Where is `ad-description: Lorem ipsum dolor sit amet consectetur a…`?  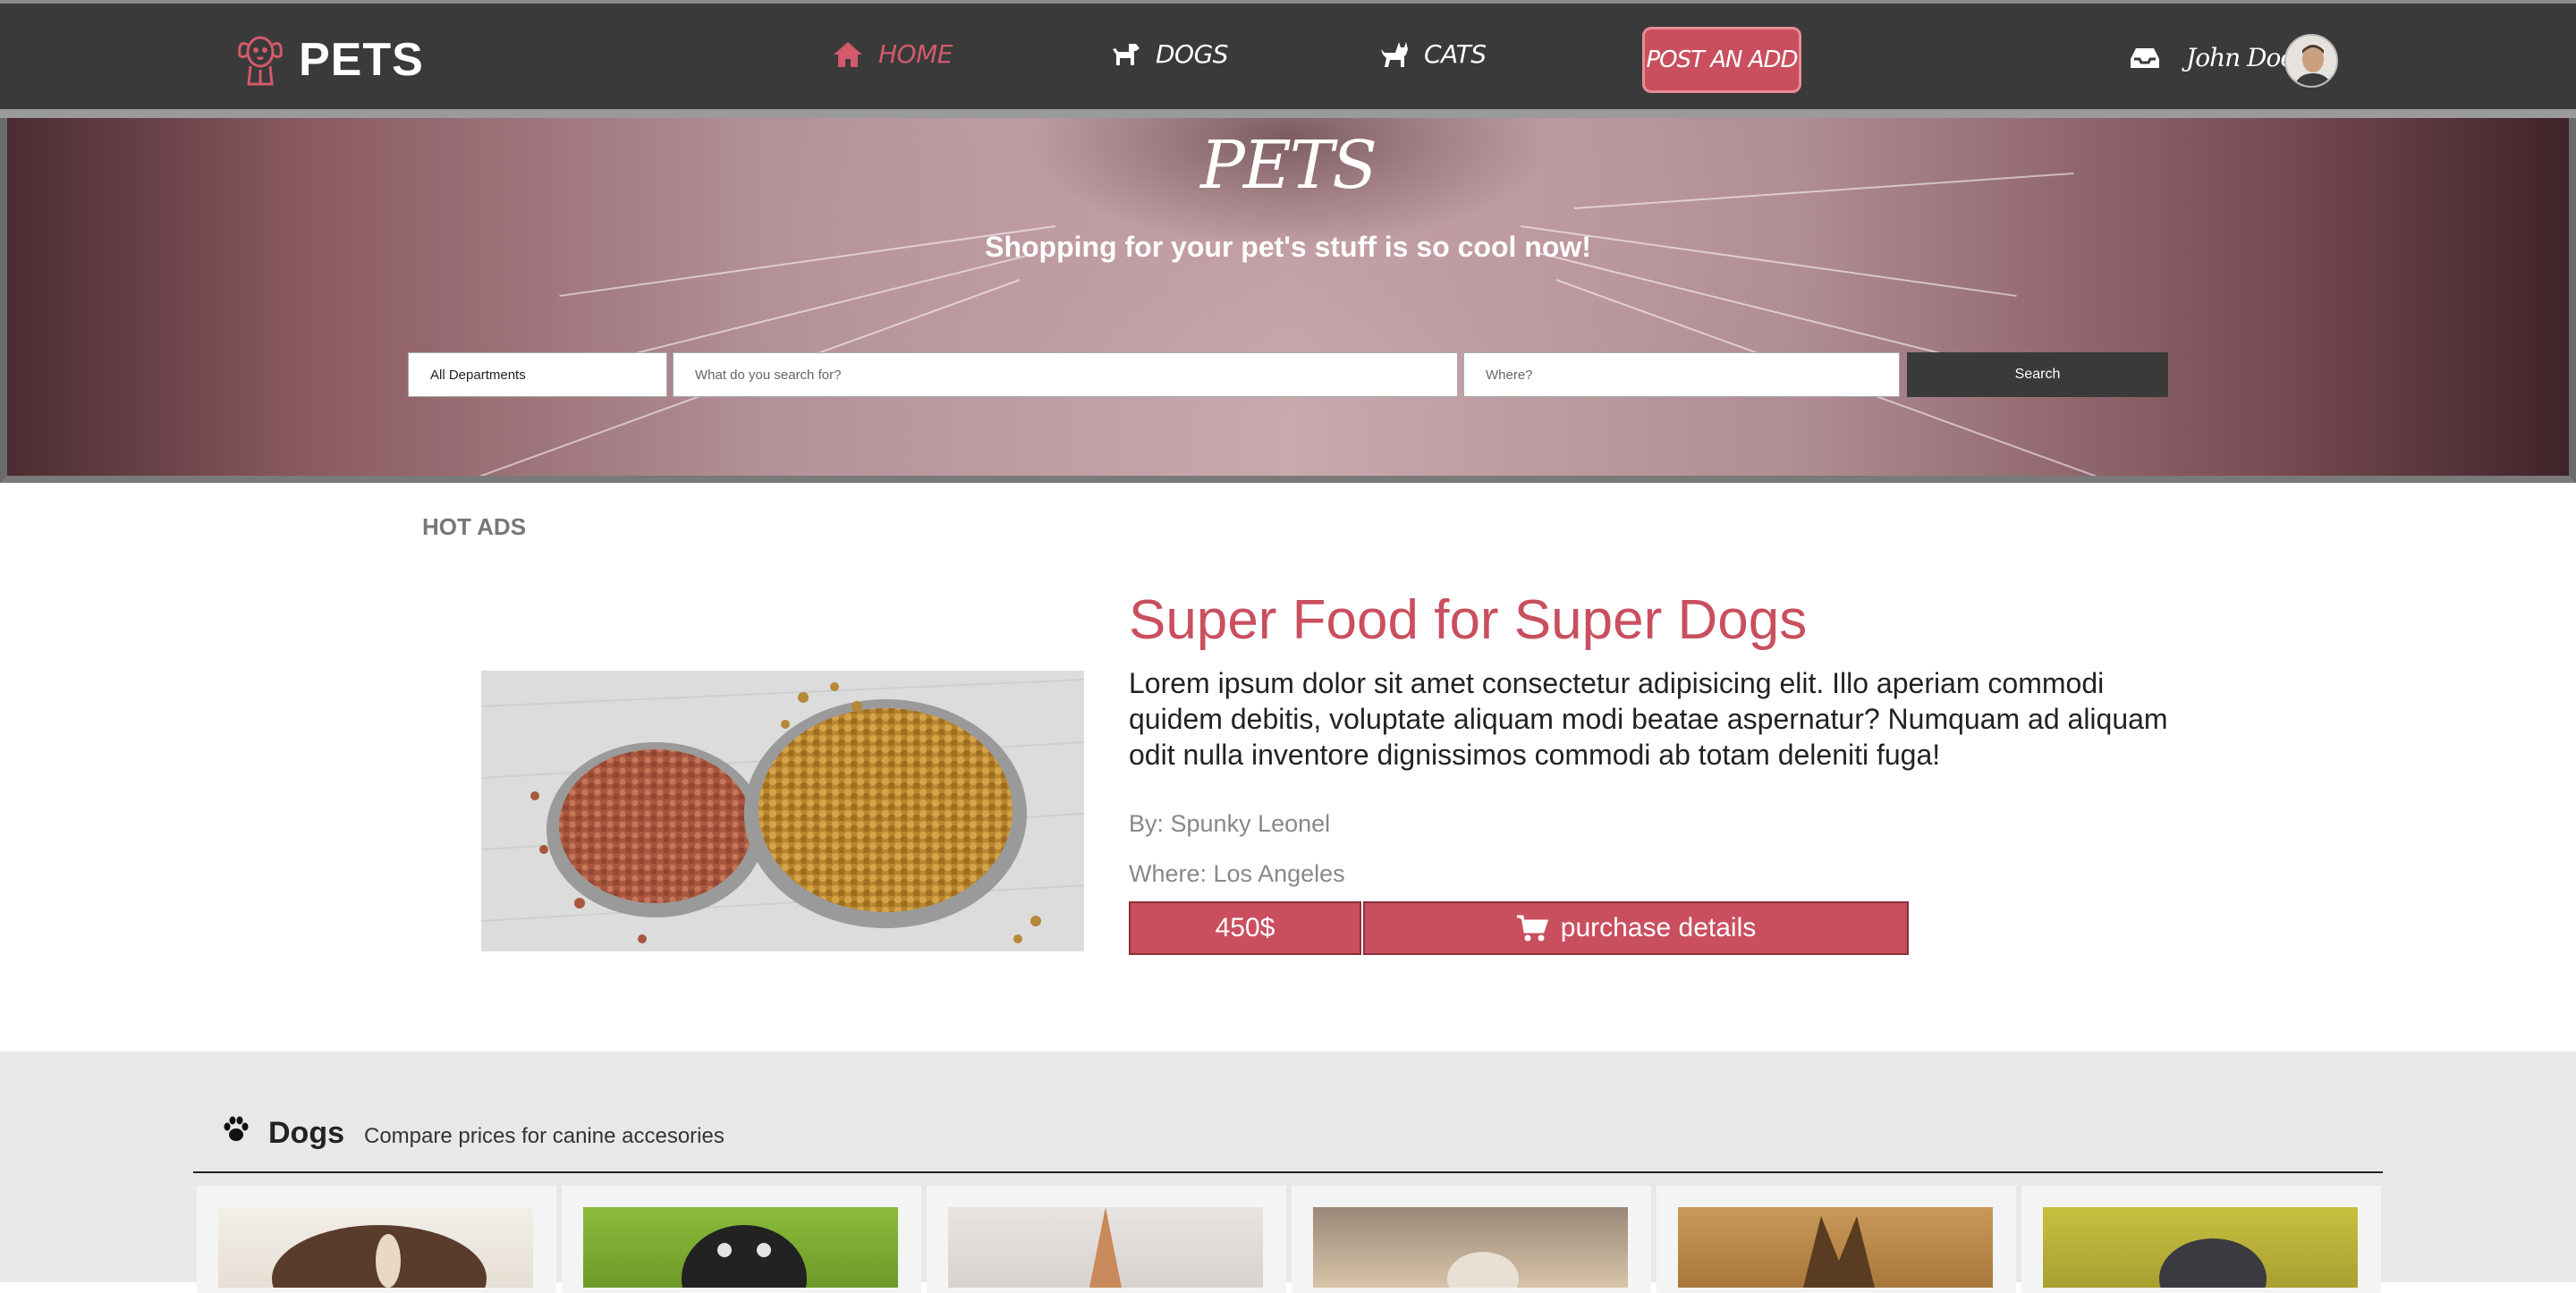 ad-description: Lorem ipsum dolor sit amet consectetur a… is located at coordinates (1648, 719).